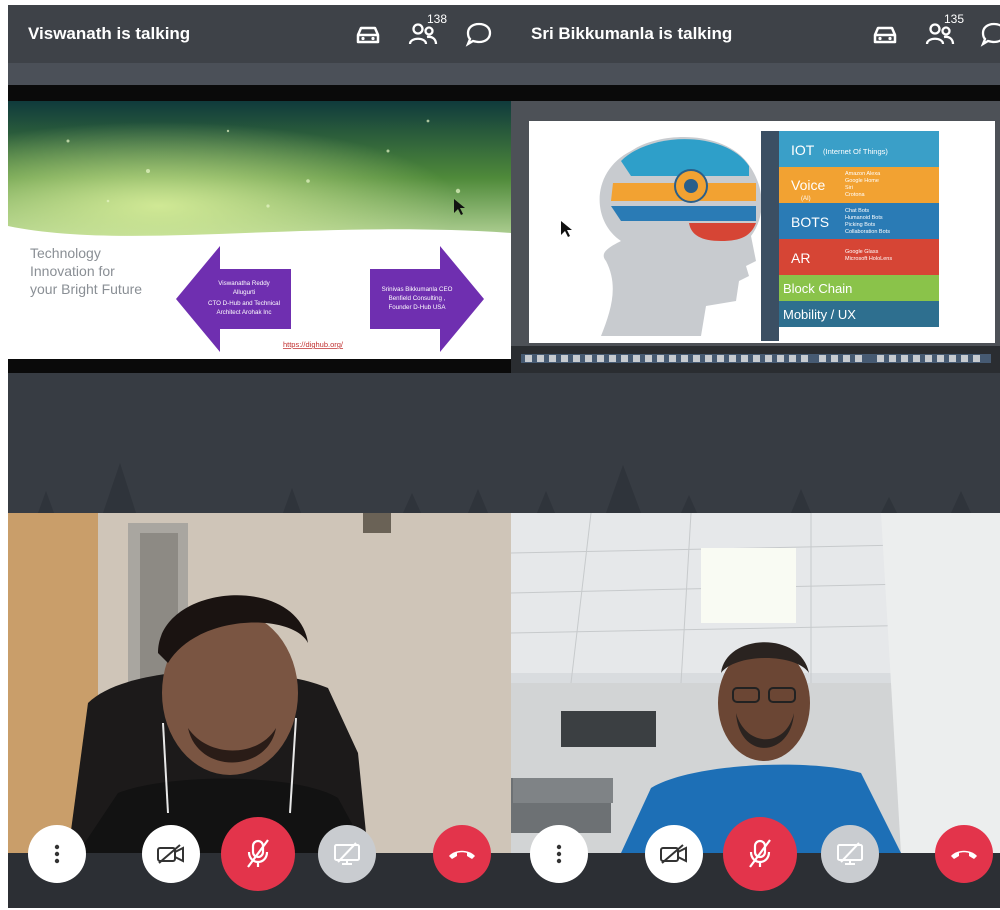 The height and width of the screenshot is (910, 1000). I want to click on right-arrow-line-2: Benfield Consulting ,, so click(417, 298).